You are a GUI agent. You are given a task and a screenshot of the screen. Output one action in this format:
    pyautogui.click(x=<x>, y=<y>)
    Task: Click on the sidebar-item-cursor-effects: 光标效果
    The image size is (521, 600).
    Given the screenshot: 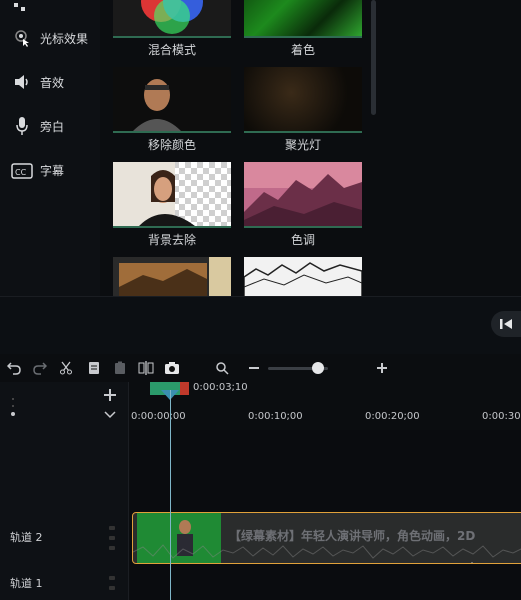 What is the action you would take?
    pyautogui.click(x=49, y=38)
    